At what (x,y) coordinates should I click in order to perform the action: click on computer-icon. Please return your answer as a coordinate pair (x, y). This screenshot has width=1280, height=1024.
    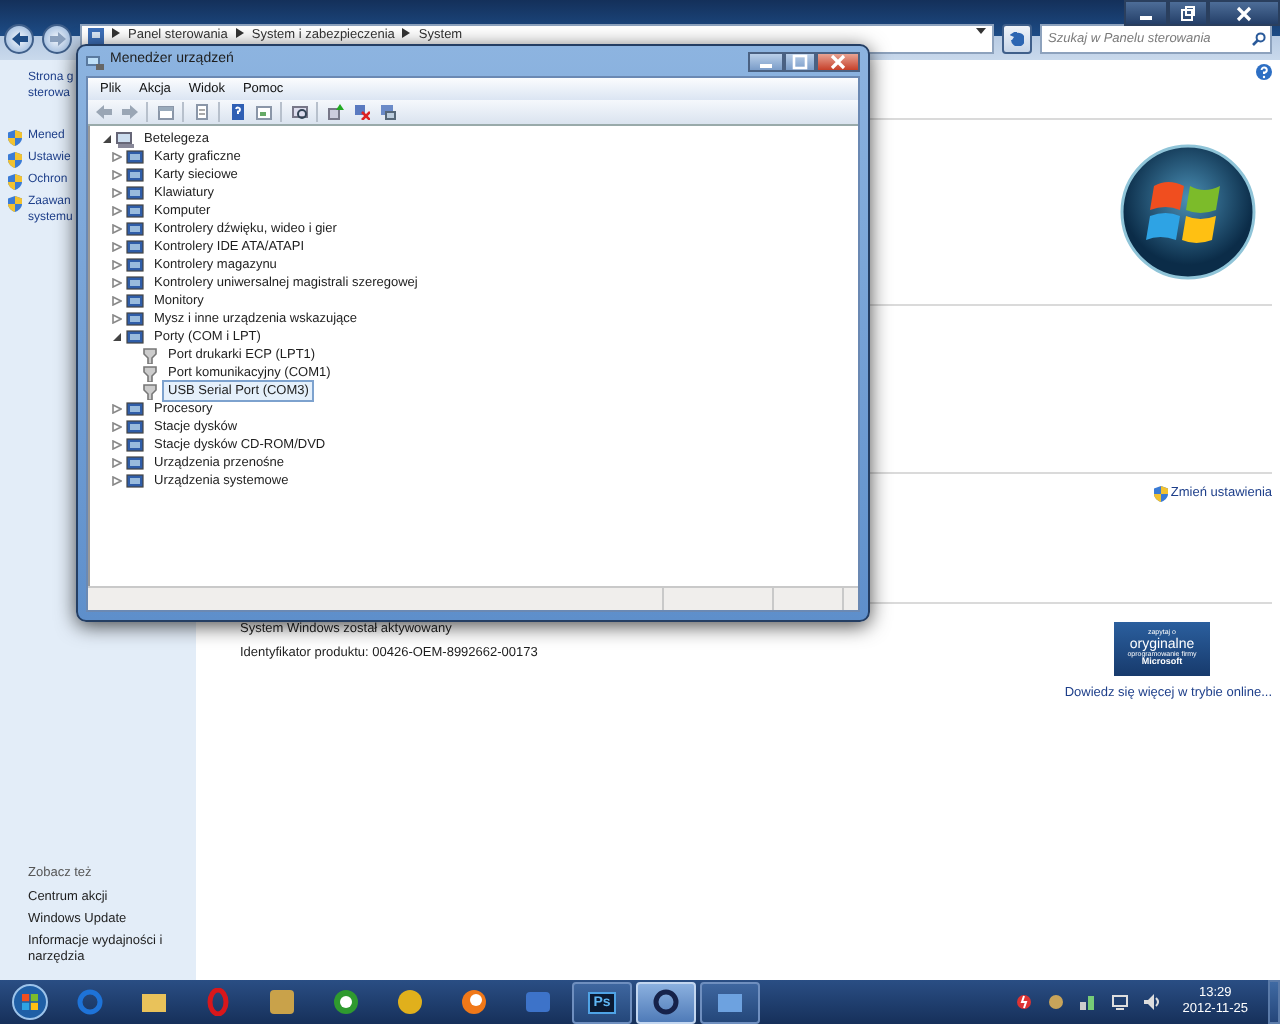
    Looking at the image, I should click on (125, 139).